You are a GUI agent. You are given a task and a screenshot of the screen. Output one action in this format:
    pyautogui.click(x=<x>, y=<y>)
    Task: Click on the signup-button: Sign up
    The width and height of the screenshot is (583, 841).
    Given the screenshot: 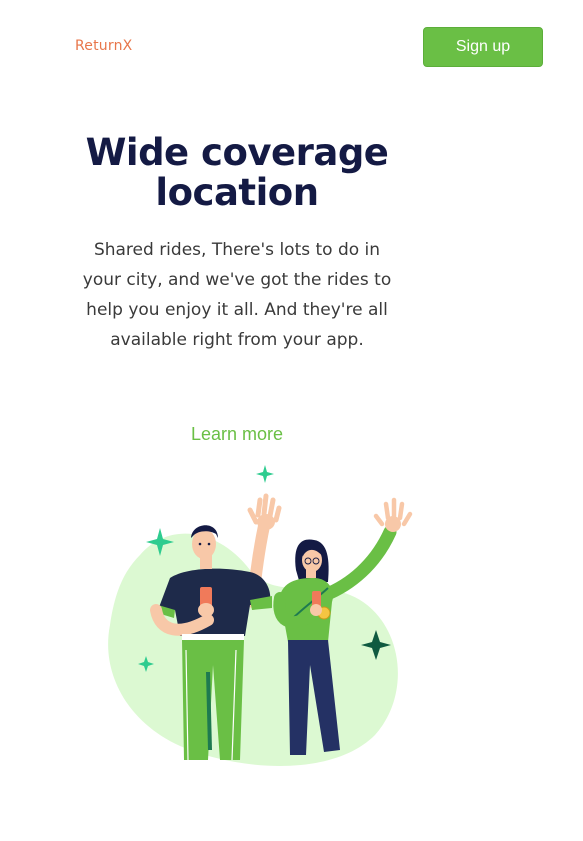 What is the action you would take?
    pyautogui.click(x=483, y=47)
    